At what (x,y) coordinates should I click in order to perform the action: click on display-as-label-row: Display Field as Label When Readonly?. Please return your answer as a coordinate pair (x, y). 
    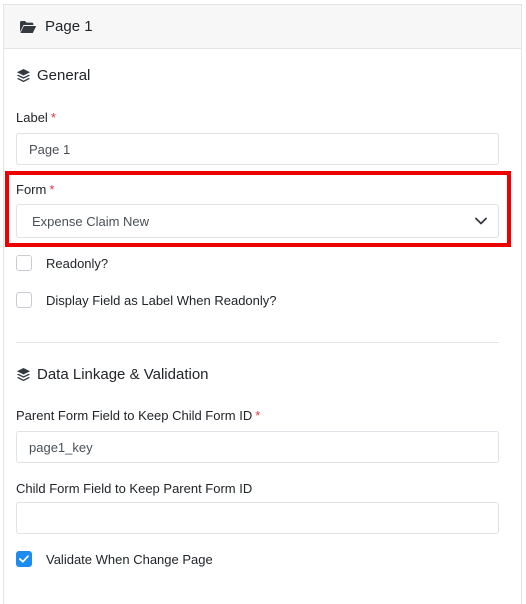
    Looking at the image, I should click on (146, 300).